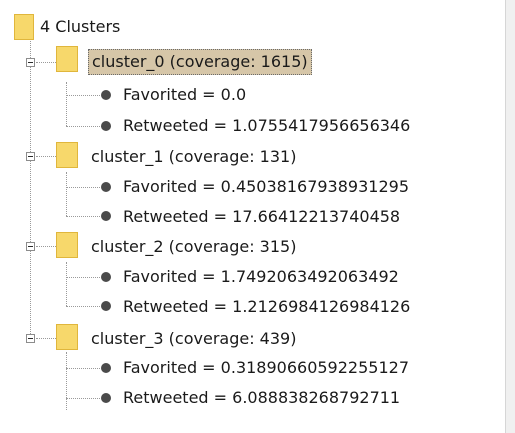  Describe the element at coordinates (80, 26) in the screenshot. I see `root-label: 4 Clusters` at that location.